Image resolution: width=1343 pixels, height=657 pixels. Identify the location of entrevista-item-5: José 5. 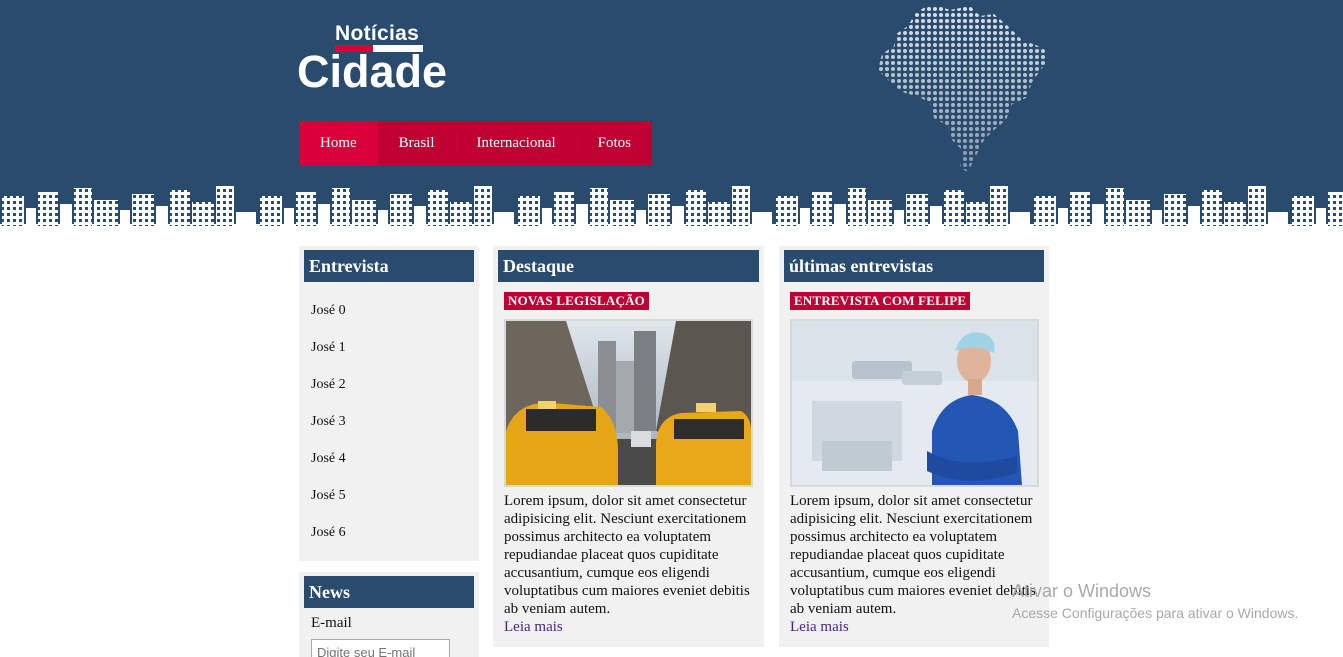
(395, 495).